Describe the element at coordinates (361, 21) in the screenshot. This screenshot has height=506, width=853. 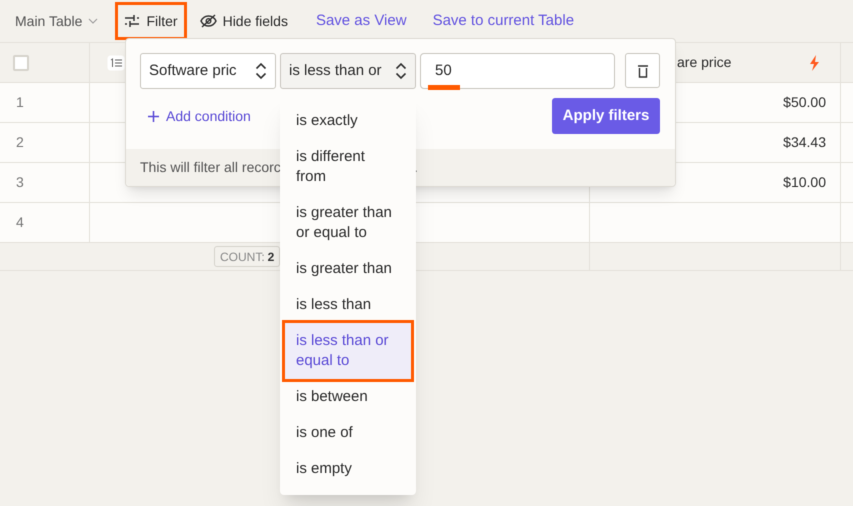
I see `toolbar-link: Save as View` at that location.